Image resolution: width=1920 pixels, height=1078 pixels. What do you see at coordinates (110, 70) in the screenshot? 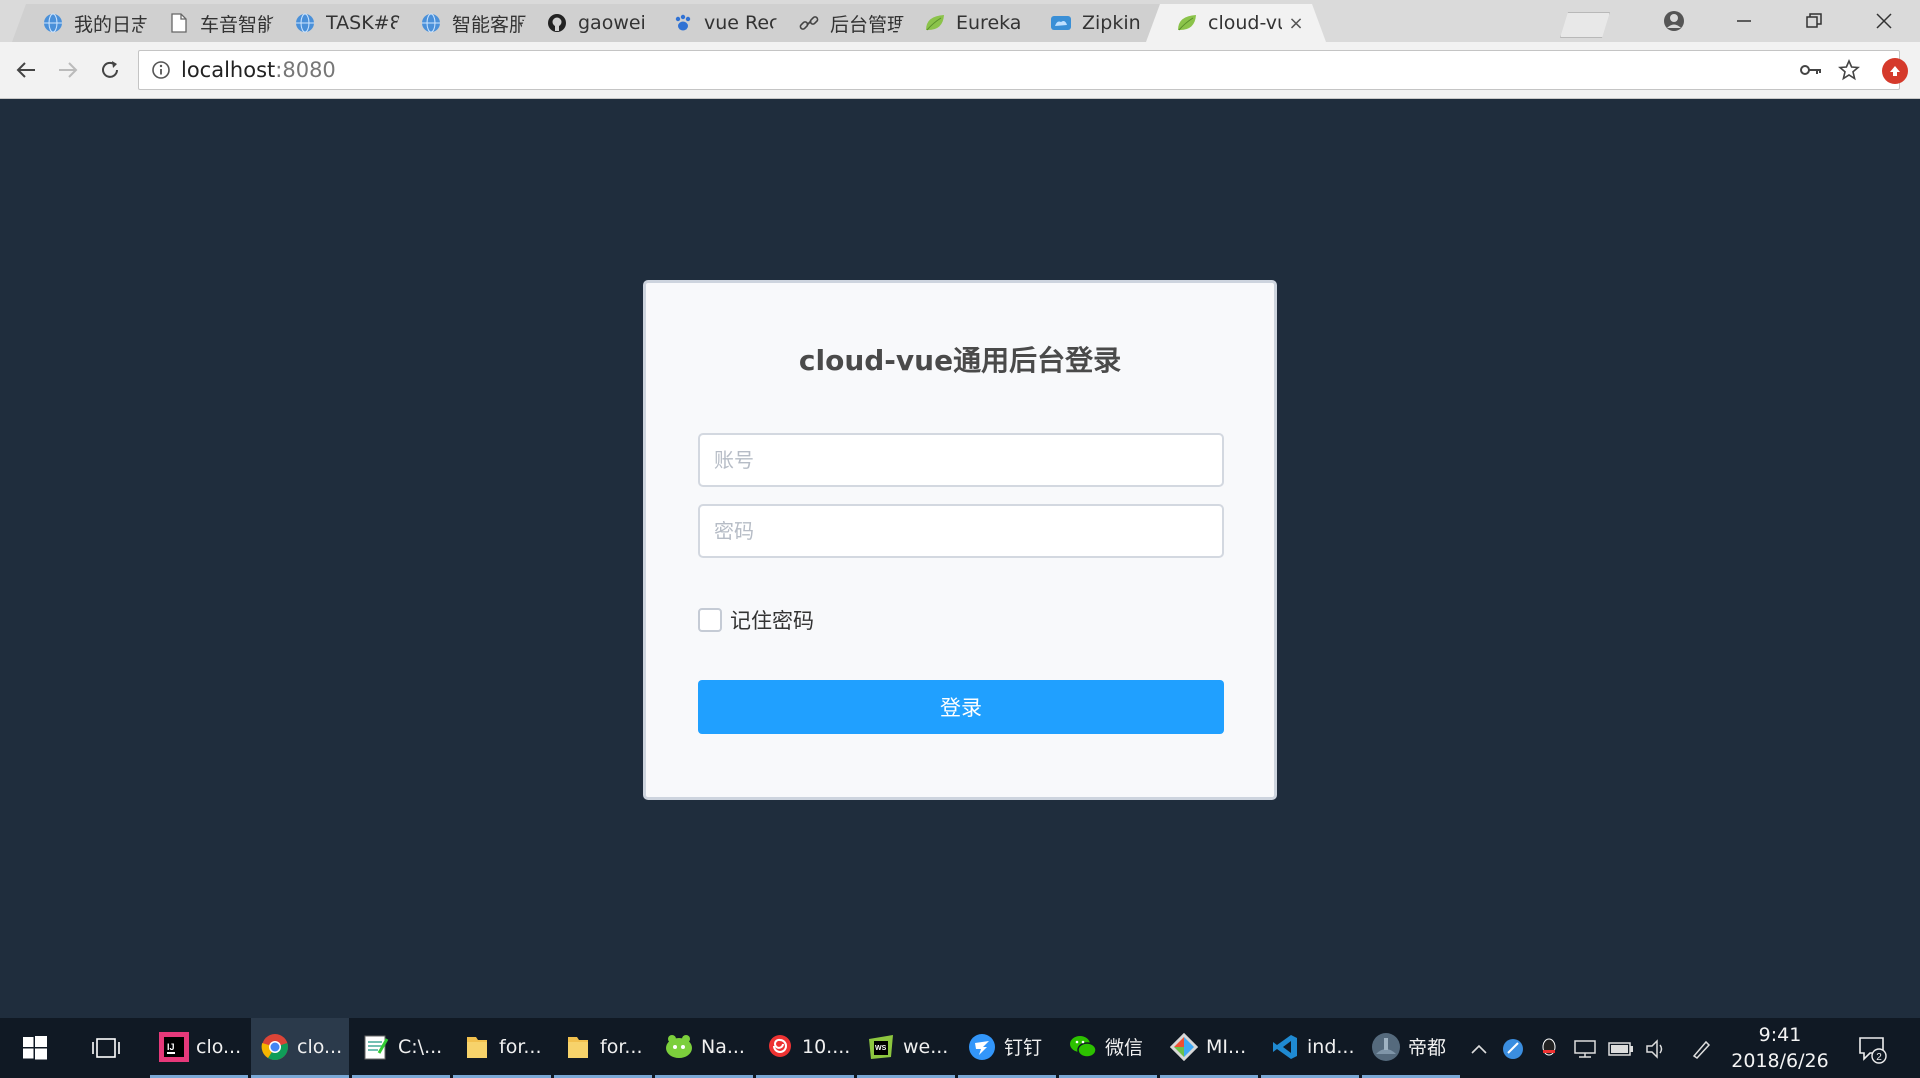
I see `reload-icon` at bounding box center [110, 70].